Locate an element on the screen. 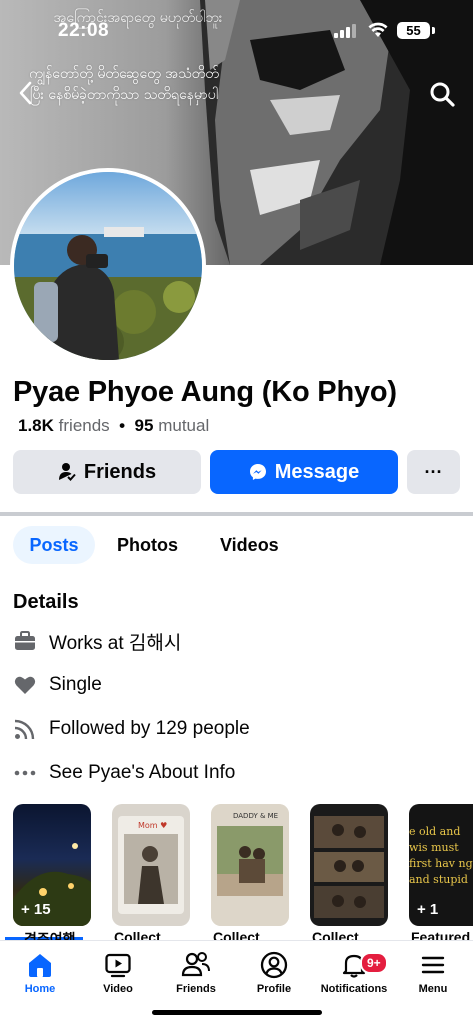 The width and height of the screenshot is (473, 1024). detail-followers: Followed by 129 people is located at coordinates (131, 729).